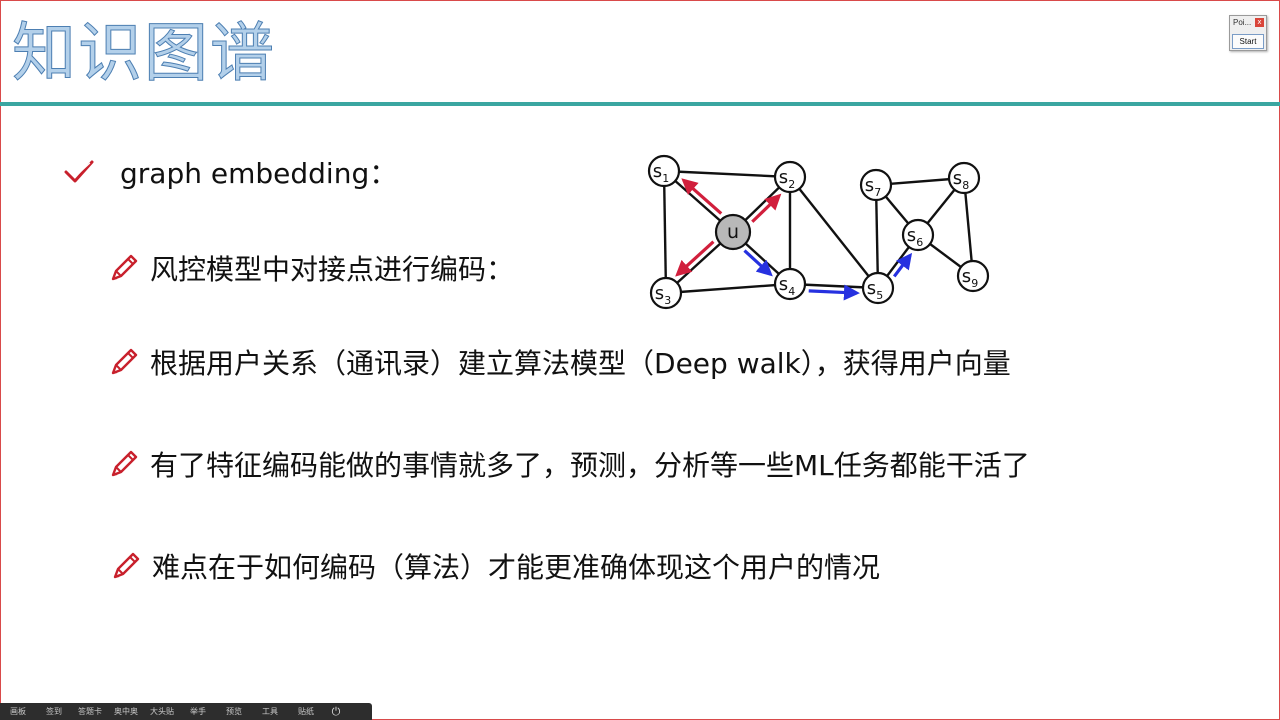 The width and height of the screenshot is (1280, 720). What do you see at coordinates (259, 173) in the screenshot?
I see `bullet-text: graph embedding：` at bounding box center [259, 173].